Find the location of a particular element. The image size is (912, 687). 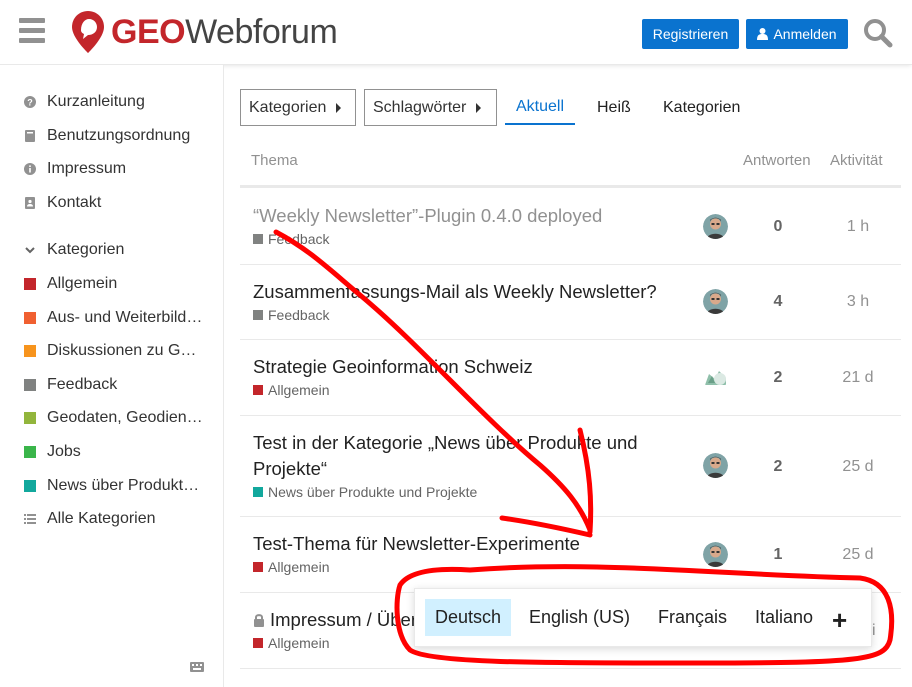

lock-icon is located at coordinates (259, 620).